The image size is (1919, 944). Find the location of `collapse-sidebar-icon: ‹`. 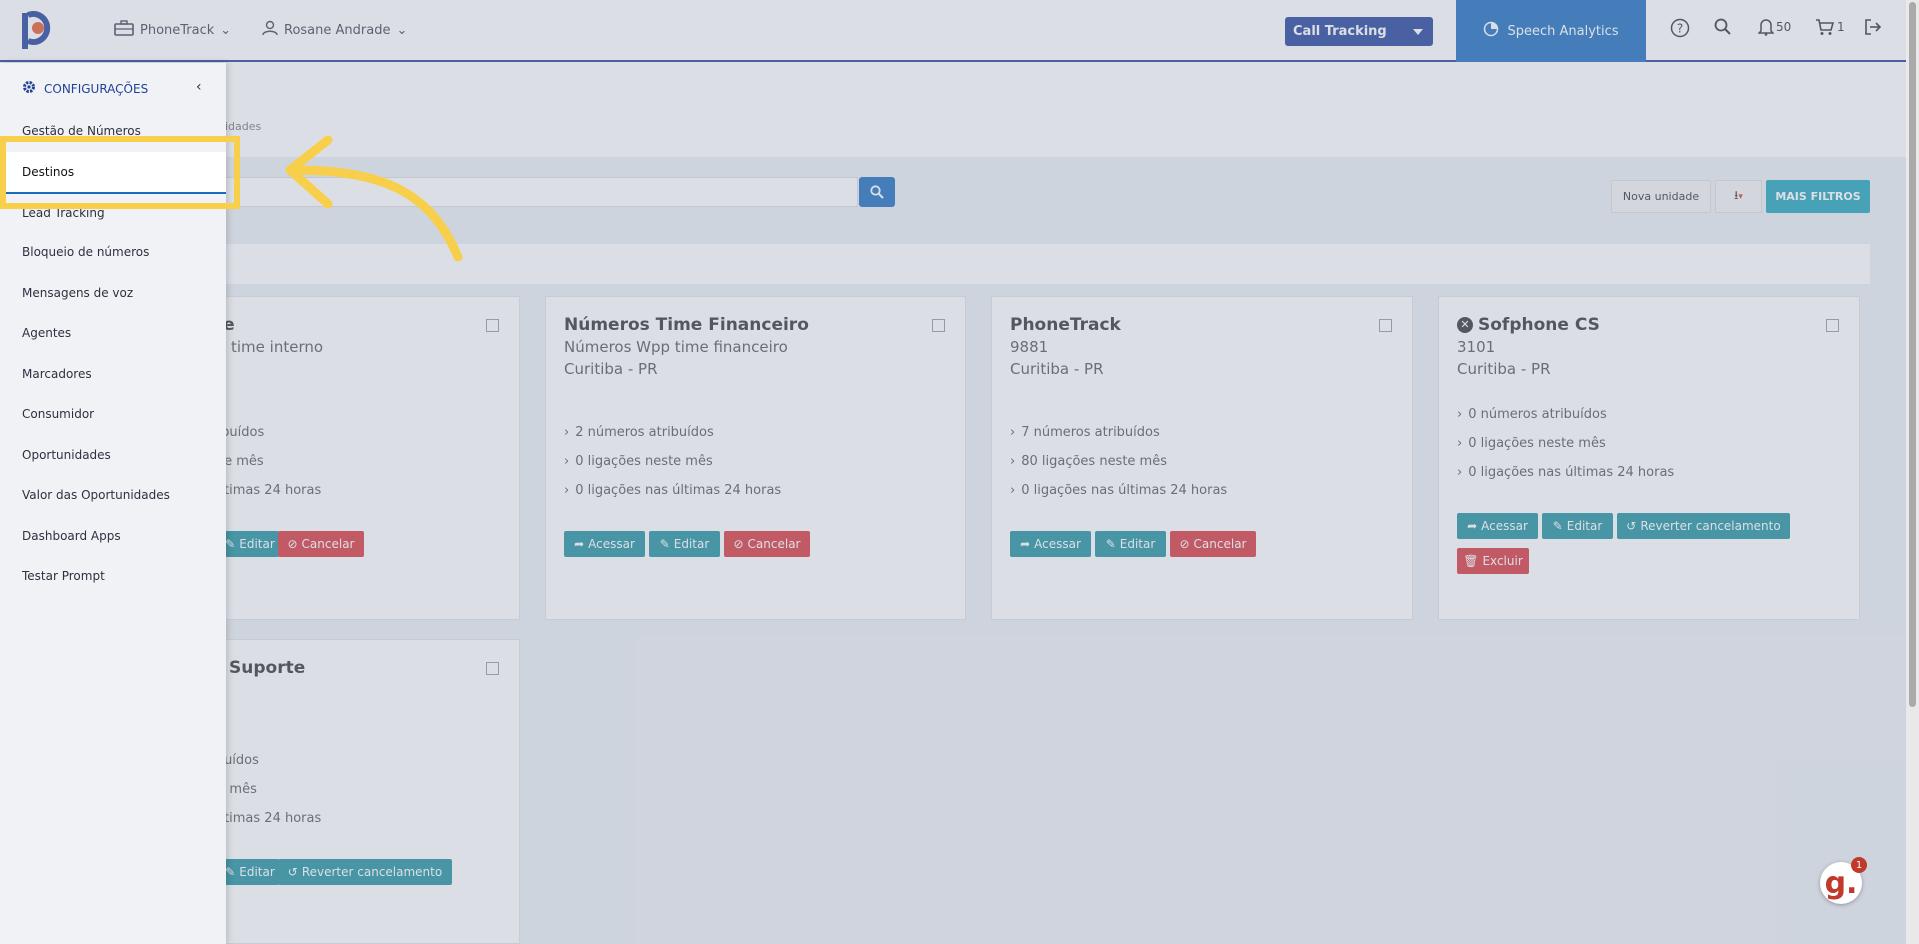

collapse-sidebar-icon: ‹ is located at coordinates (199, 87).